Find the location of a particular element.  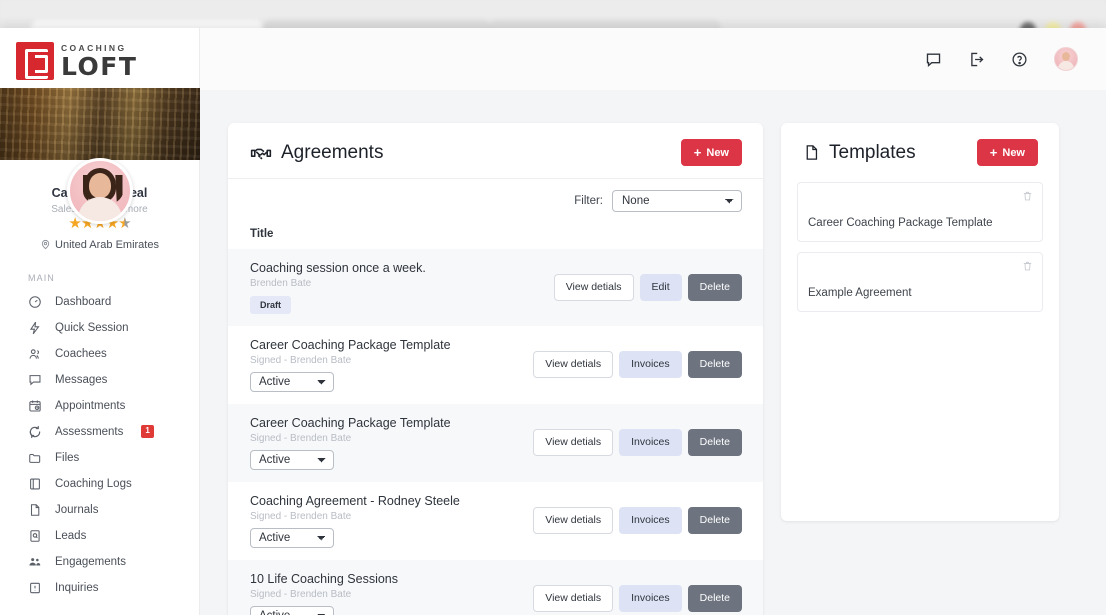

page-title-label: Agreements is located at coordinates (332, 152).